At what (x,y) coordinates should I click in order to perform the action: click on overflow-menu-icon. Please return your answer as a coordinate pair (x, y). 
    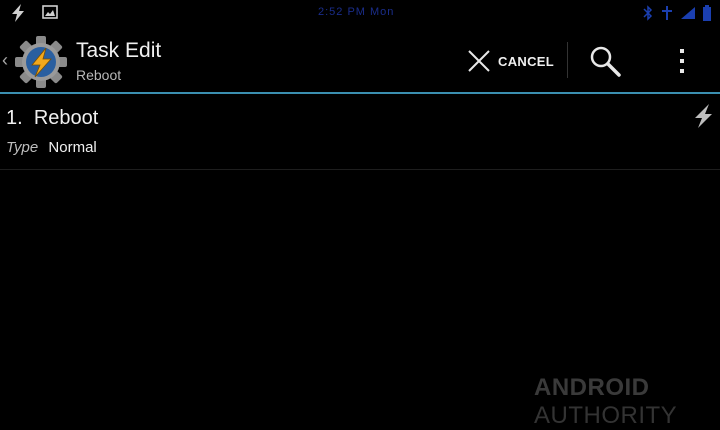
    Looking at the image, I should click on (682, 61).